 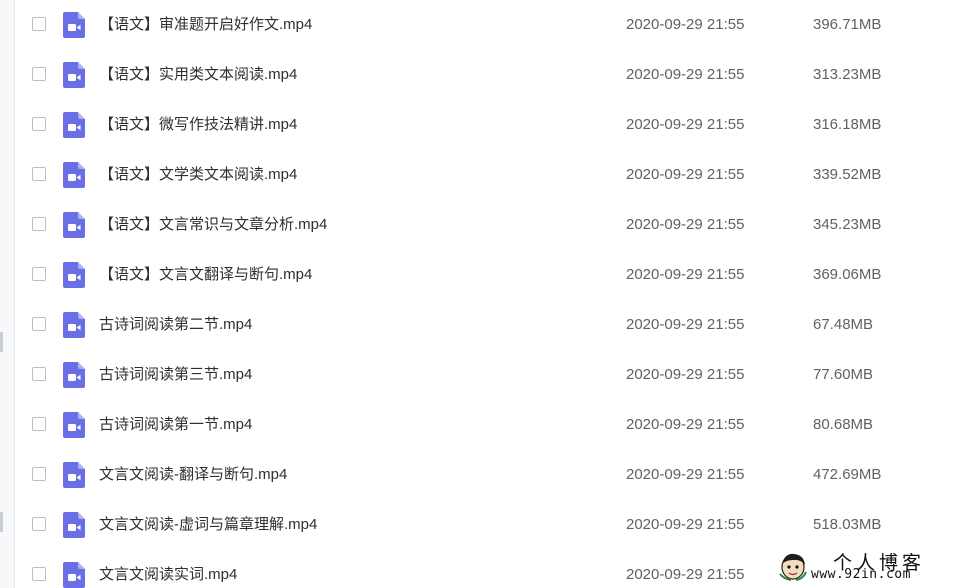 I want to click on file-name: 古诗词阅读第二节.mp4, so click(x=175, y=325).